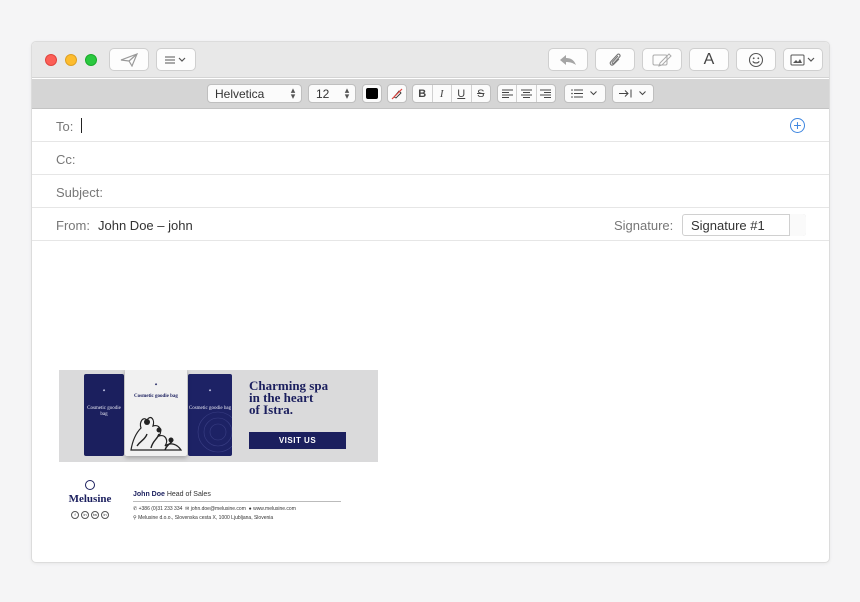 The width and height of the screenshot is (860, 602). I want to click on markup-pencil-icon, so click(662, 59).